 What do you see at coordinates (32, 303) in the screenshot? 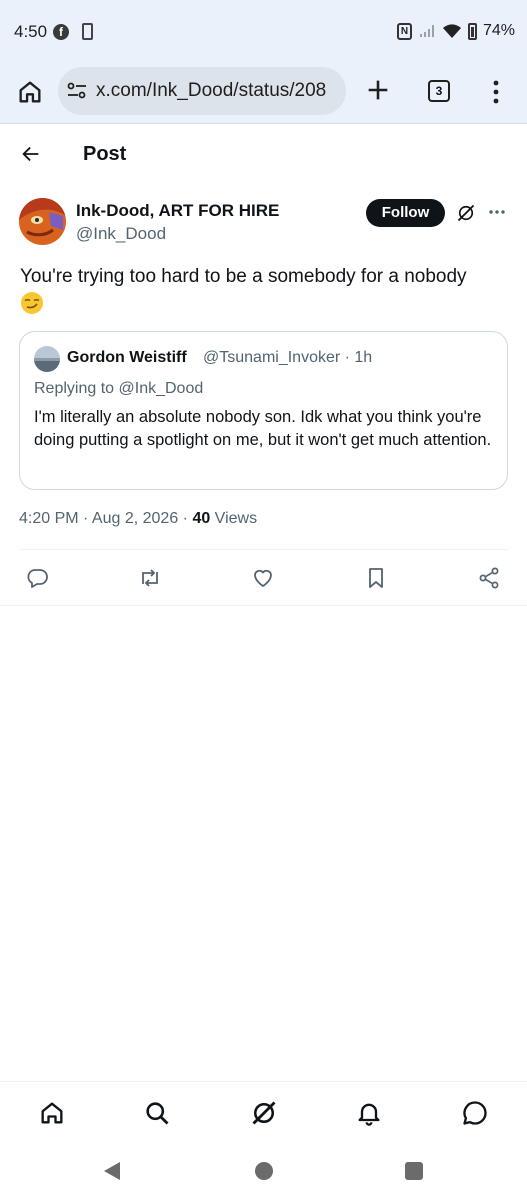
I see `smirking-face-emoji` at bounding box center [32, 303].